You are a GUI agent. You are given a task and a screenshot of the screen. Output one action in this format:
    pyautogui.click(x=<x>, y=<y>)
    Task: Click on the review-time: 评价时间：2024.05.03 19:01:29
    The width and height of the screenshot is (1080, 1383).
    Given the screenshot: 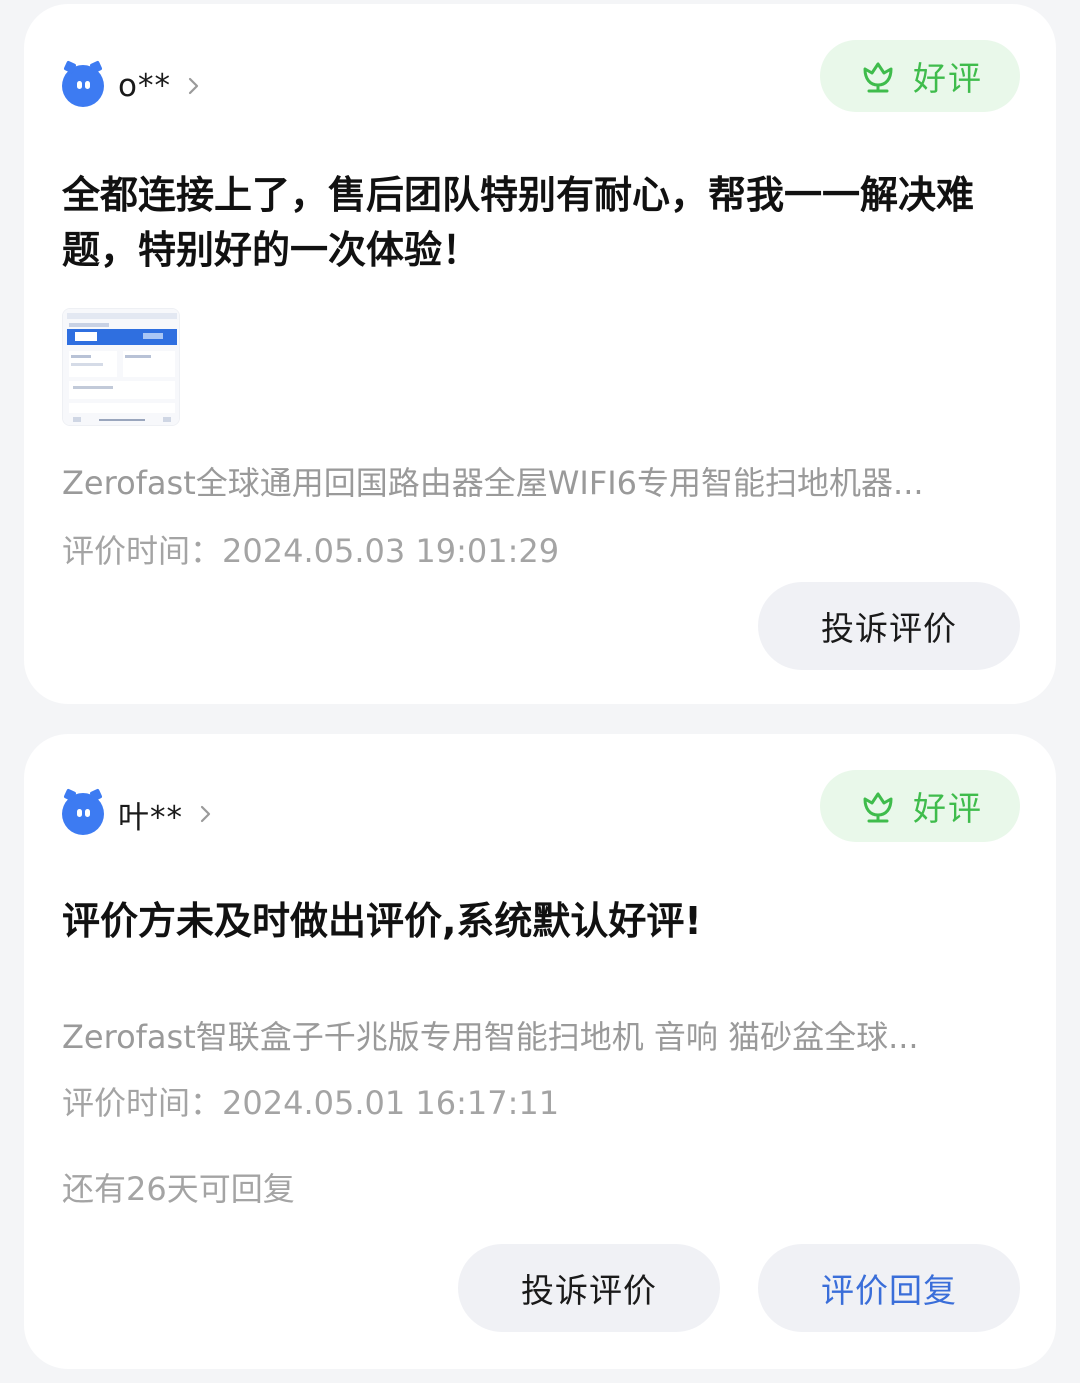 What is the action you would take?
    pyautogui.click(x=311, y=551)
    